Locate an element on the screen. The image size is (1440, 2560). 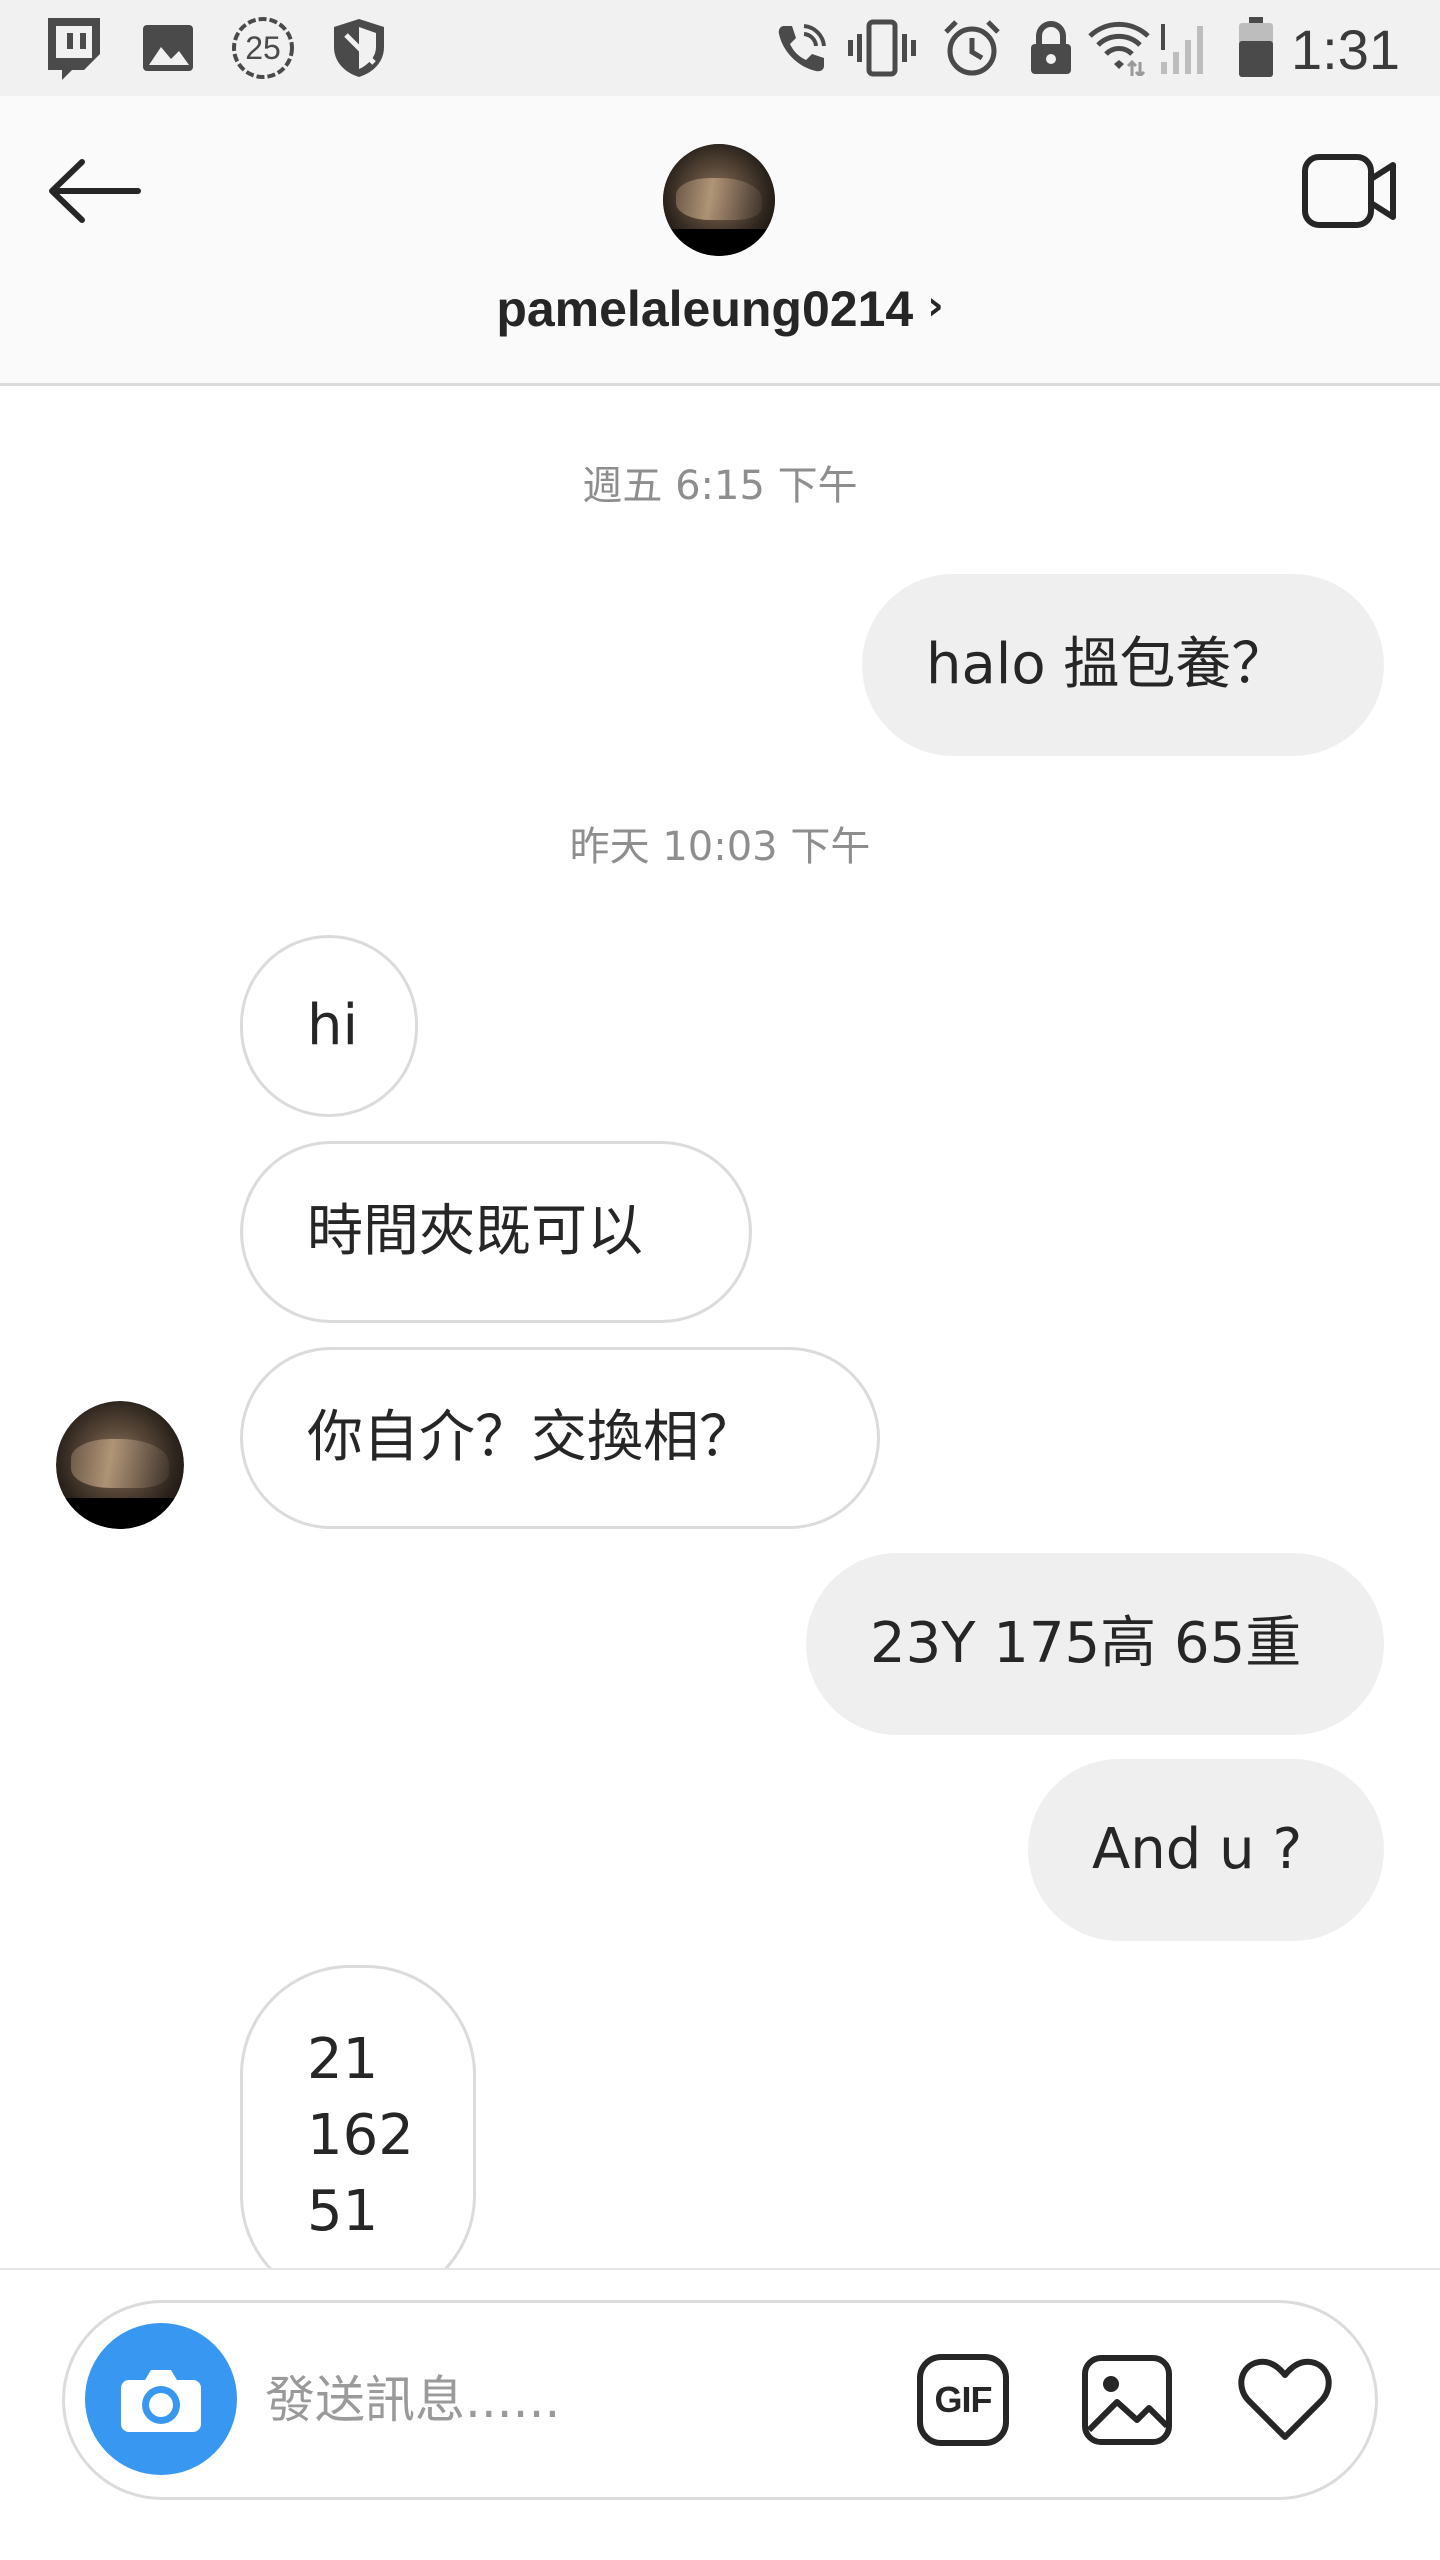
gallery-icon is located at coordinates (168, 48).